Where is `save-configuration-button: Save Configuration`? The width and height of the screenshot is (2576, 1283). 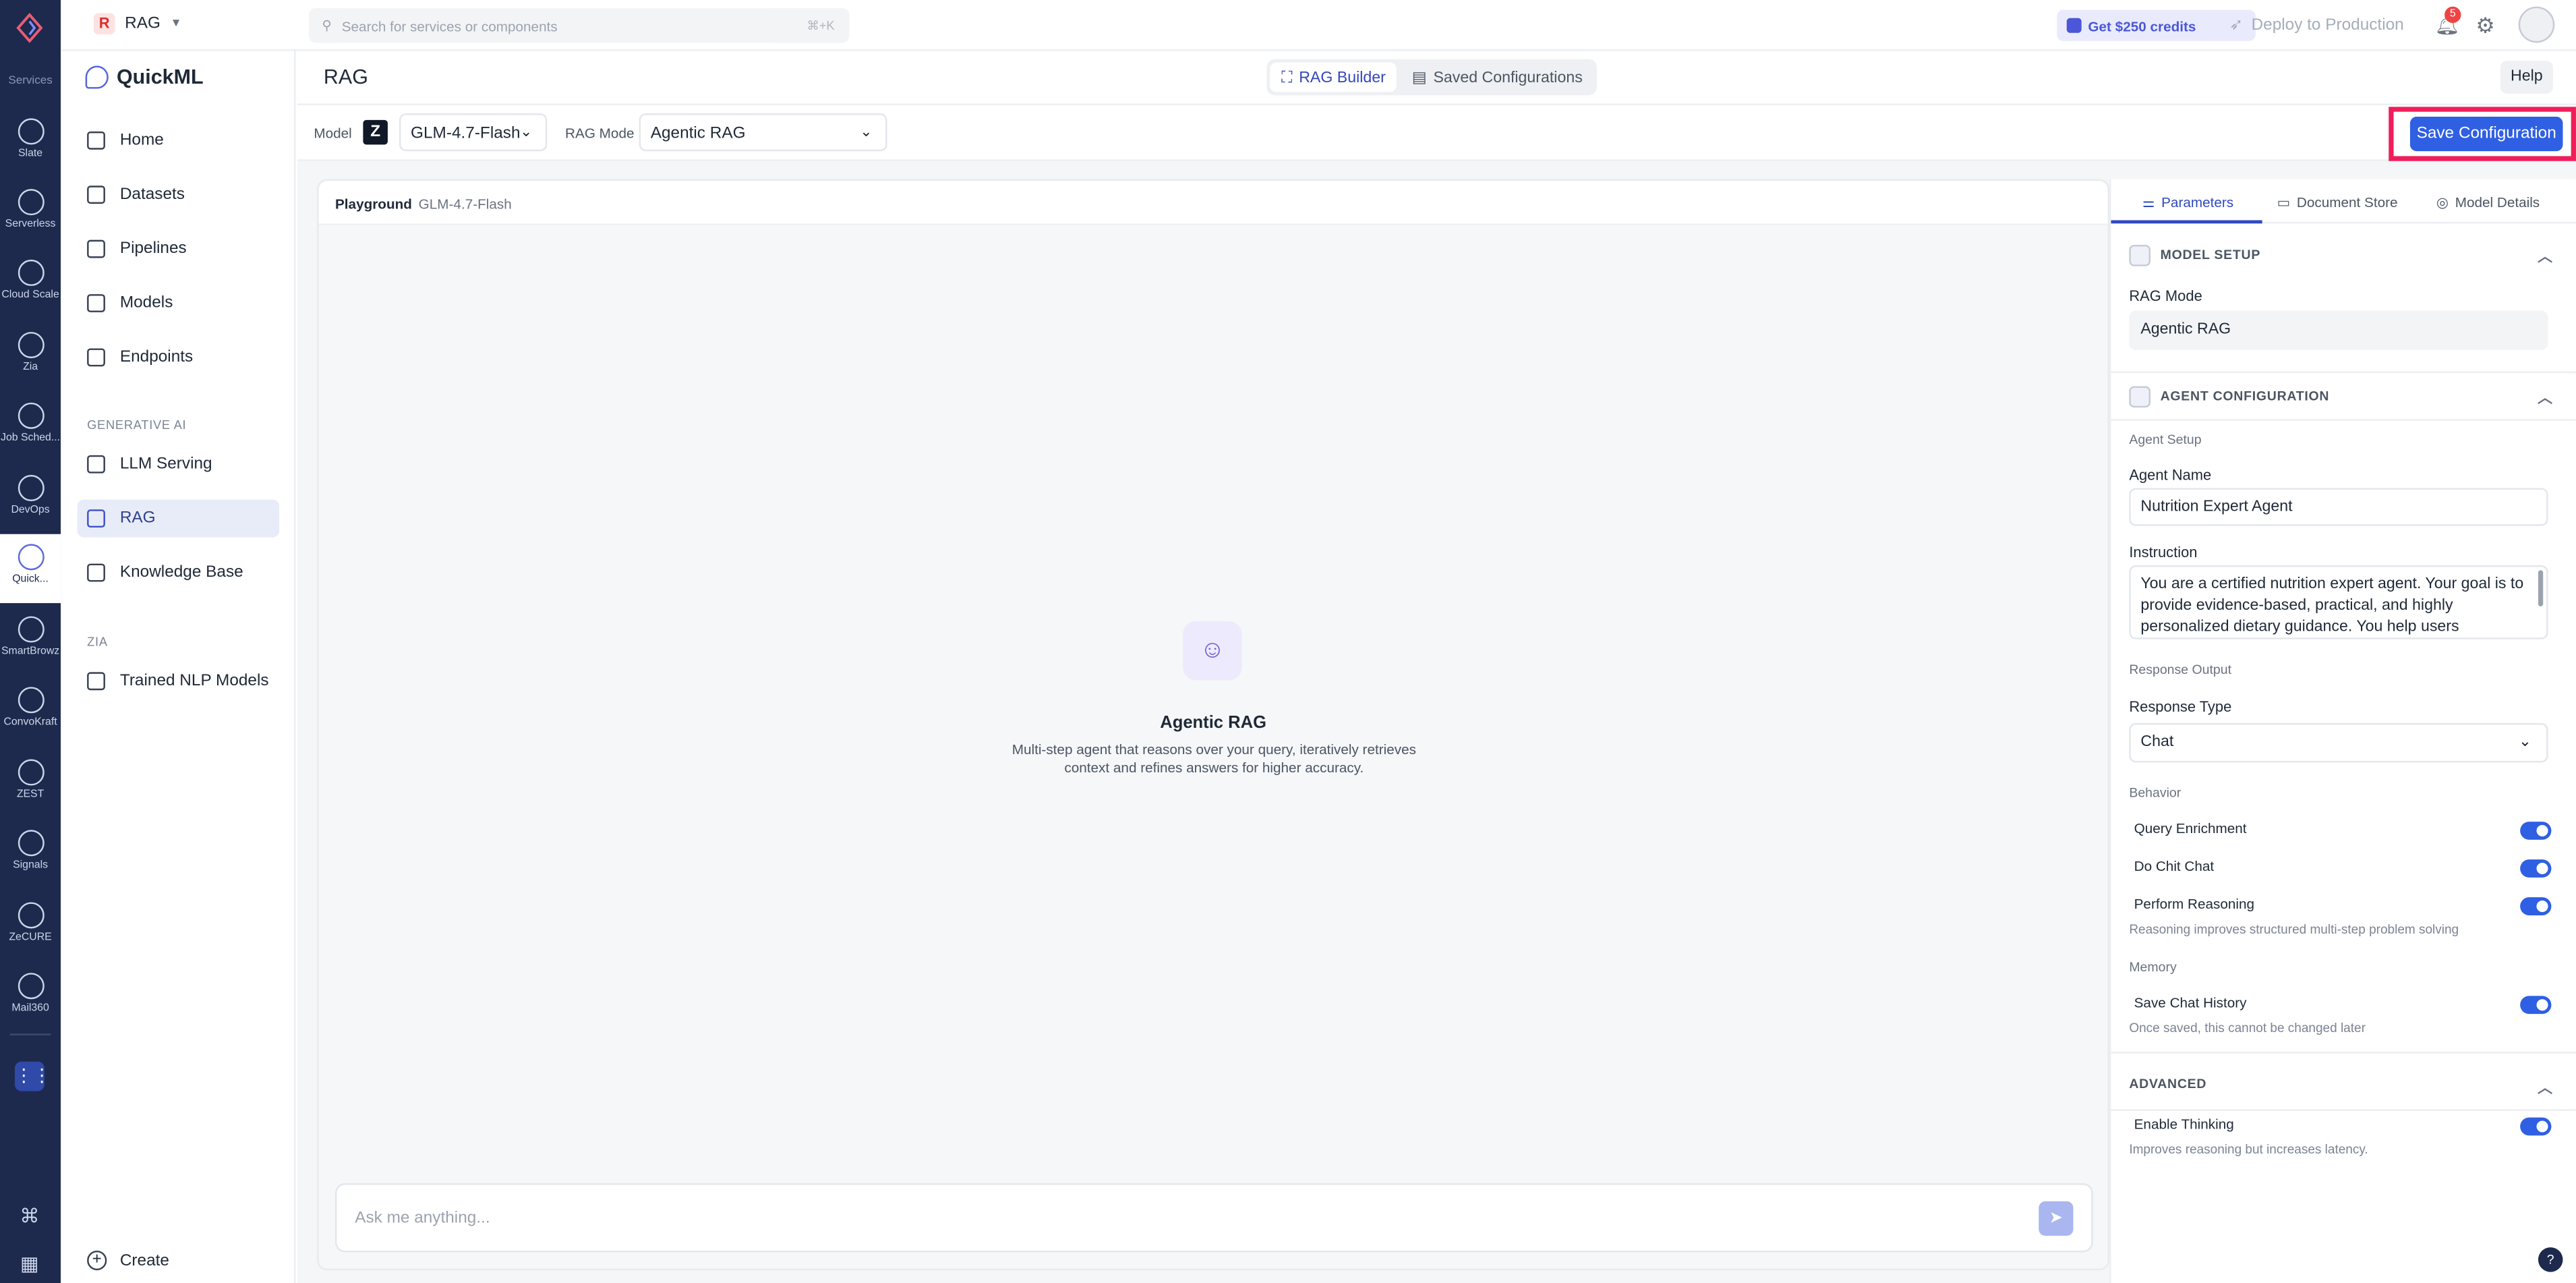 save-configuration-button: Save Configuration is located at coordinates (2486, 134).